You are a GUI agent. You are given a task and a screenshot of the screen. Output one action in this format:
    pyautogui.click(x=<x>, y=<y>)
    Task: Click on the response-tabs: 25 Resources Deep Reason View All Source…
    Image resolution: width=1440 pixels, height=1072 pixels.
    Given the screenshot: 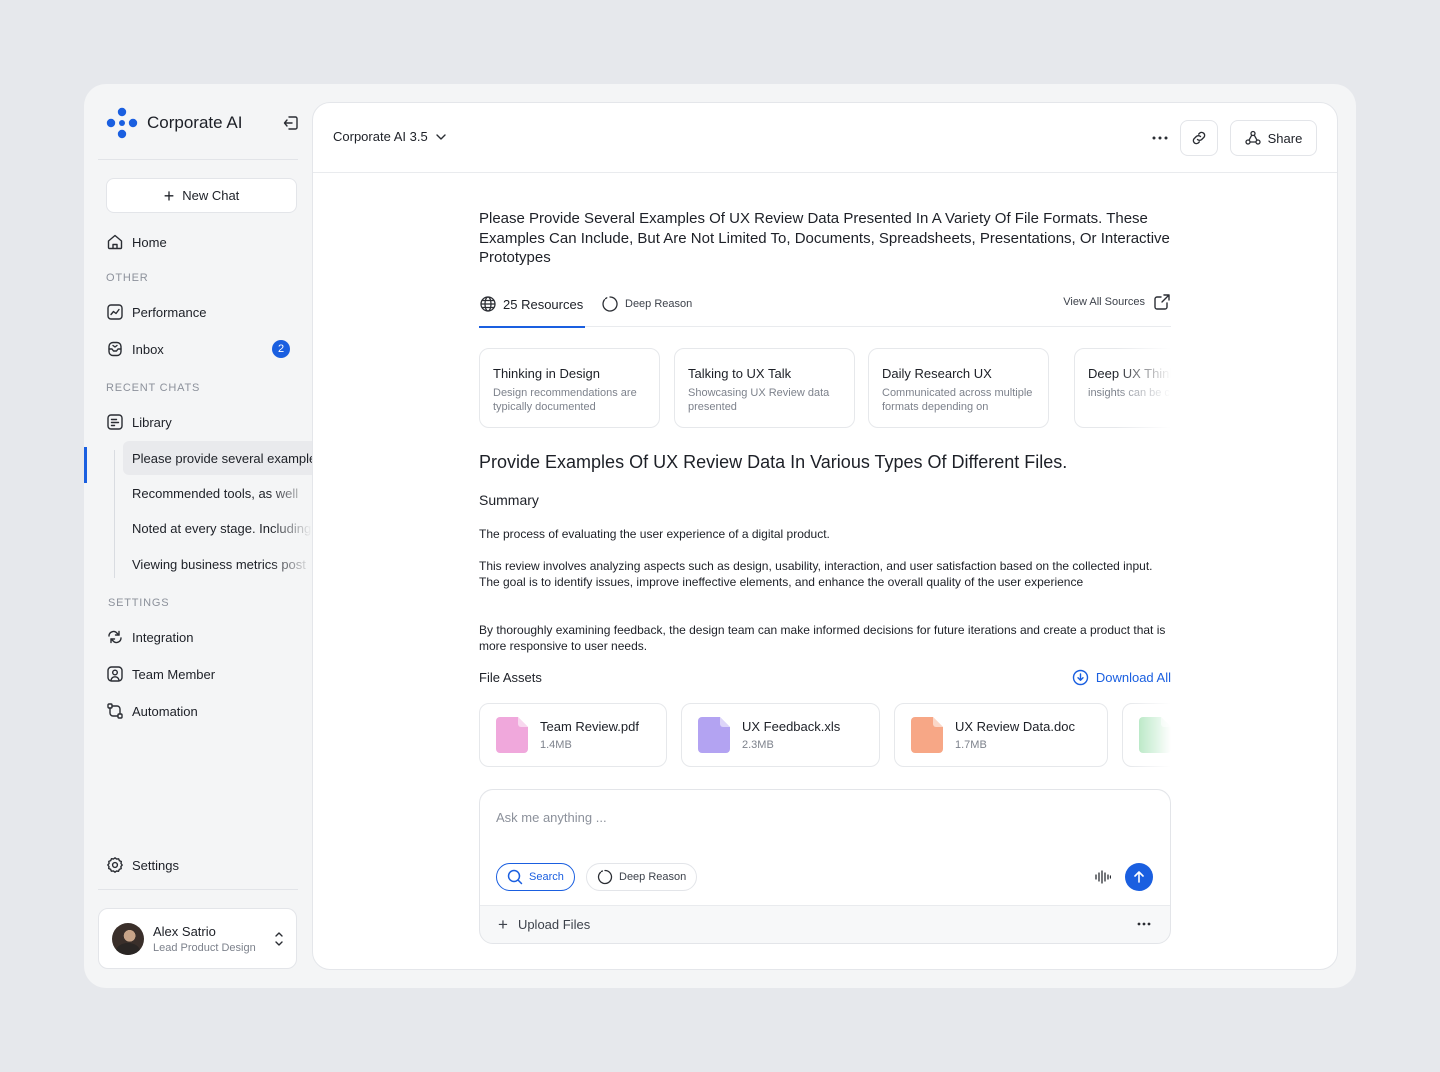 What is the action you would take?
    pyautogui.click(x=825, y=309)
    